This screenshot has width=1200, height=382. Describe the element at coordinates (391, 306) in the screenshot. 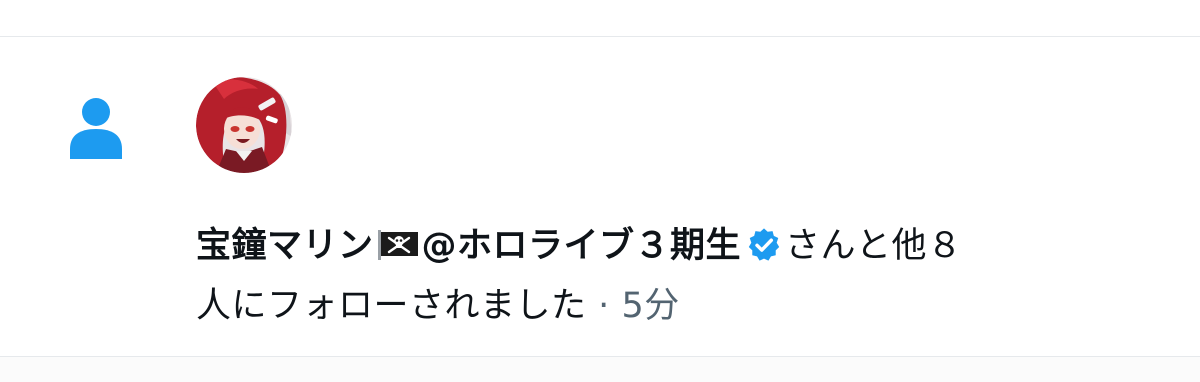

I see `message-part2: 人にフォローされました` at that location.